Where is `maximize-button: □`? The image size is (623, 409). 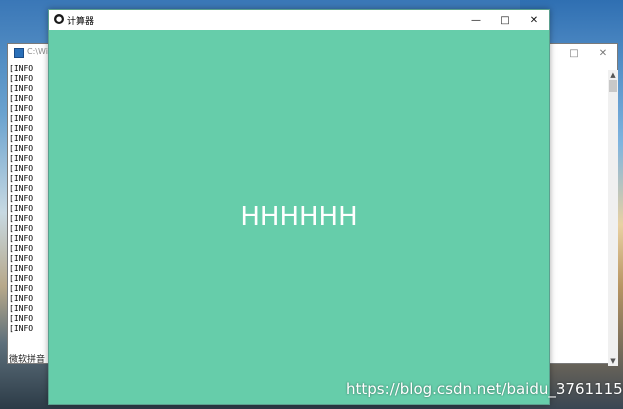 maximize-button: □ is located at coordinates (505, 20).